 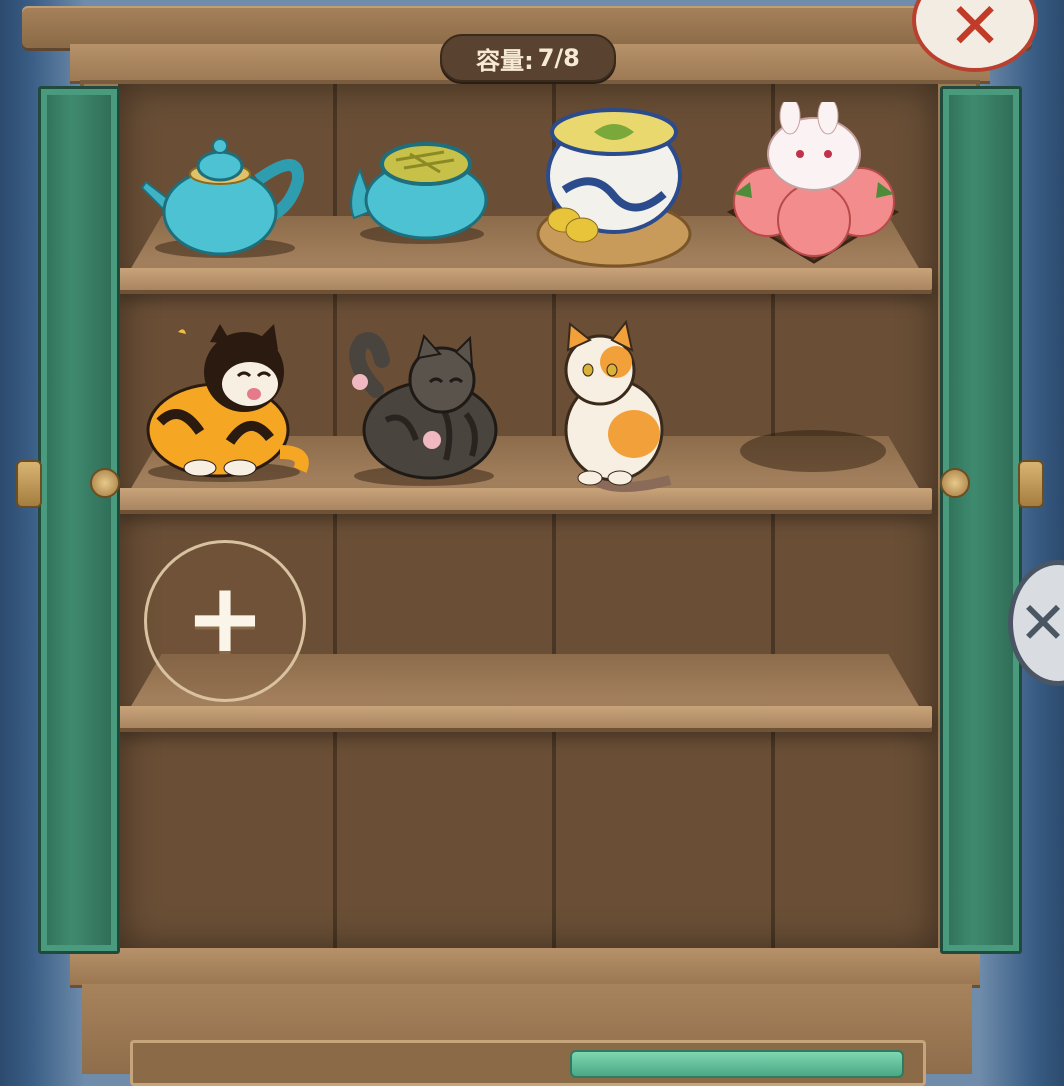 I want to click on empty-slot-shadow, so click(x=813, y=451).